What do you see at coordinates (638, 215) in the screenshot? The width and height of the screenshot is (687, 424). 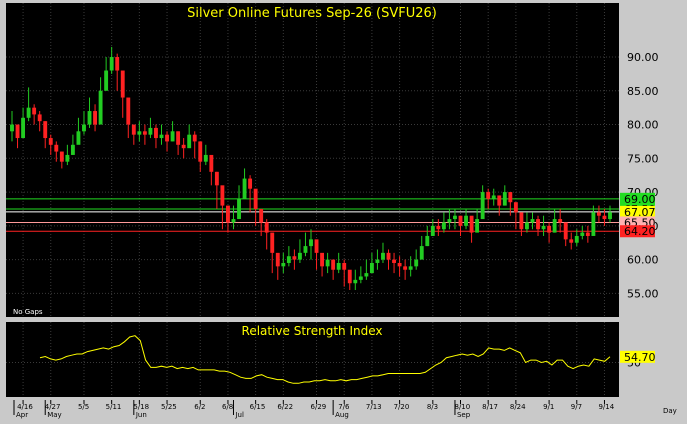 I see `level-labels: 69.0067.5067.0765.5064.20` at bounding box center [638, 215].